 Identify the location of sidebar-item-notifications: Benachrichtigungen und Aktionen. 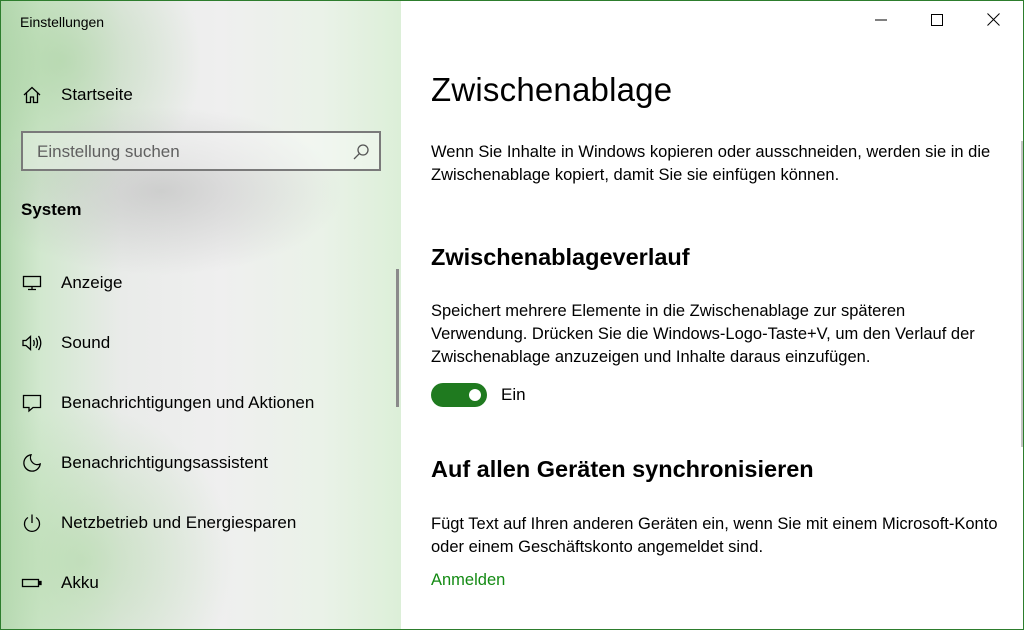
(199, 403).